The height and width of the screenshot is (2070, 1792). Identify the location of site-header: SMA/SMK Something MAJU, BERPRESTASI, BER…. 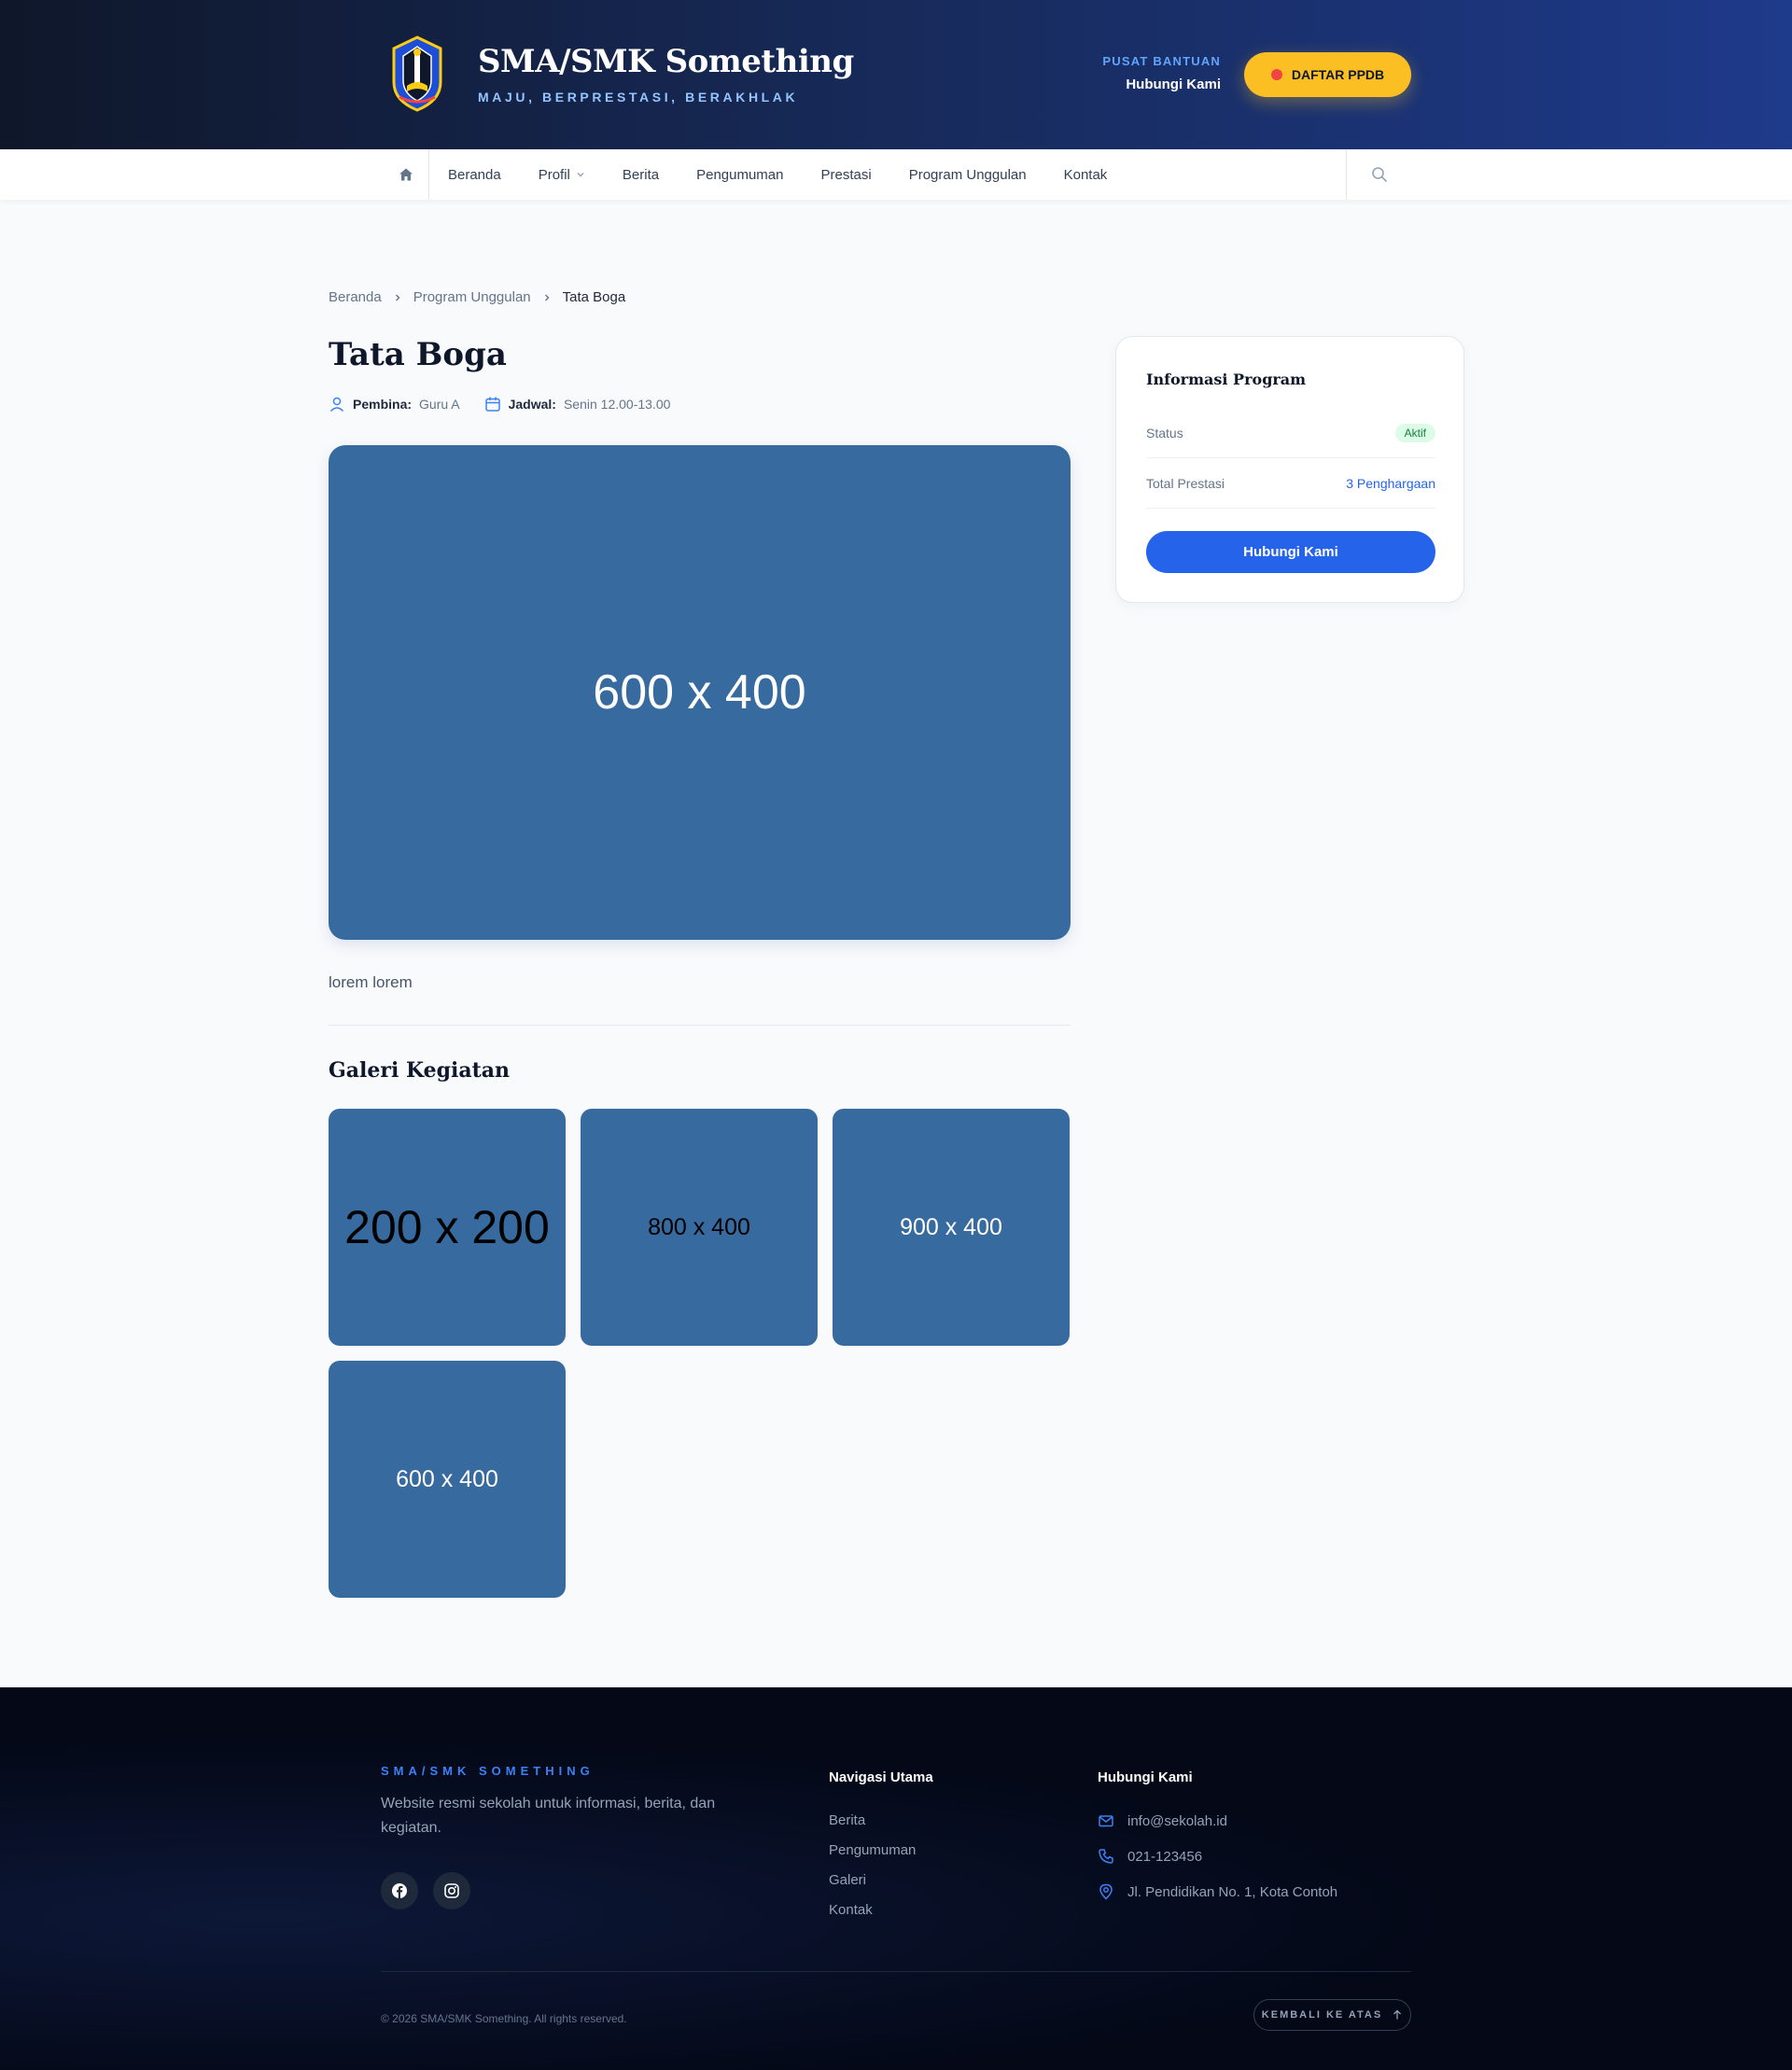
(896, 74).